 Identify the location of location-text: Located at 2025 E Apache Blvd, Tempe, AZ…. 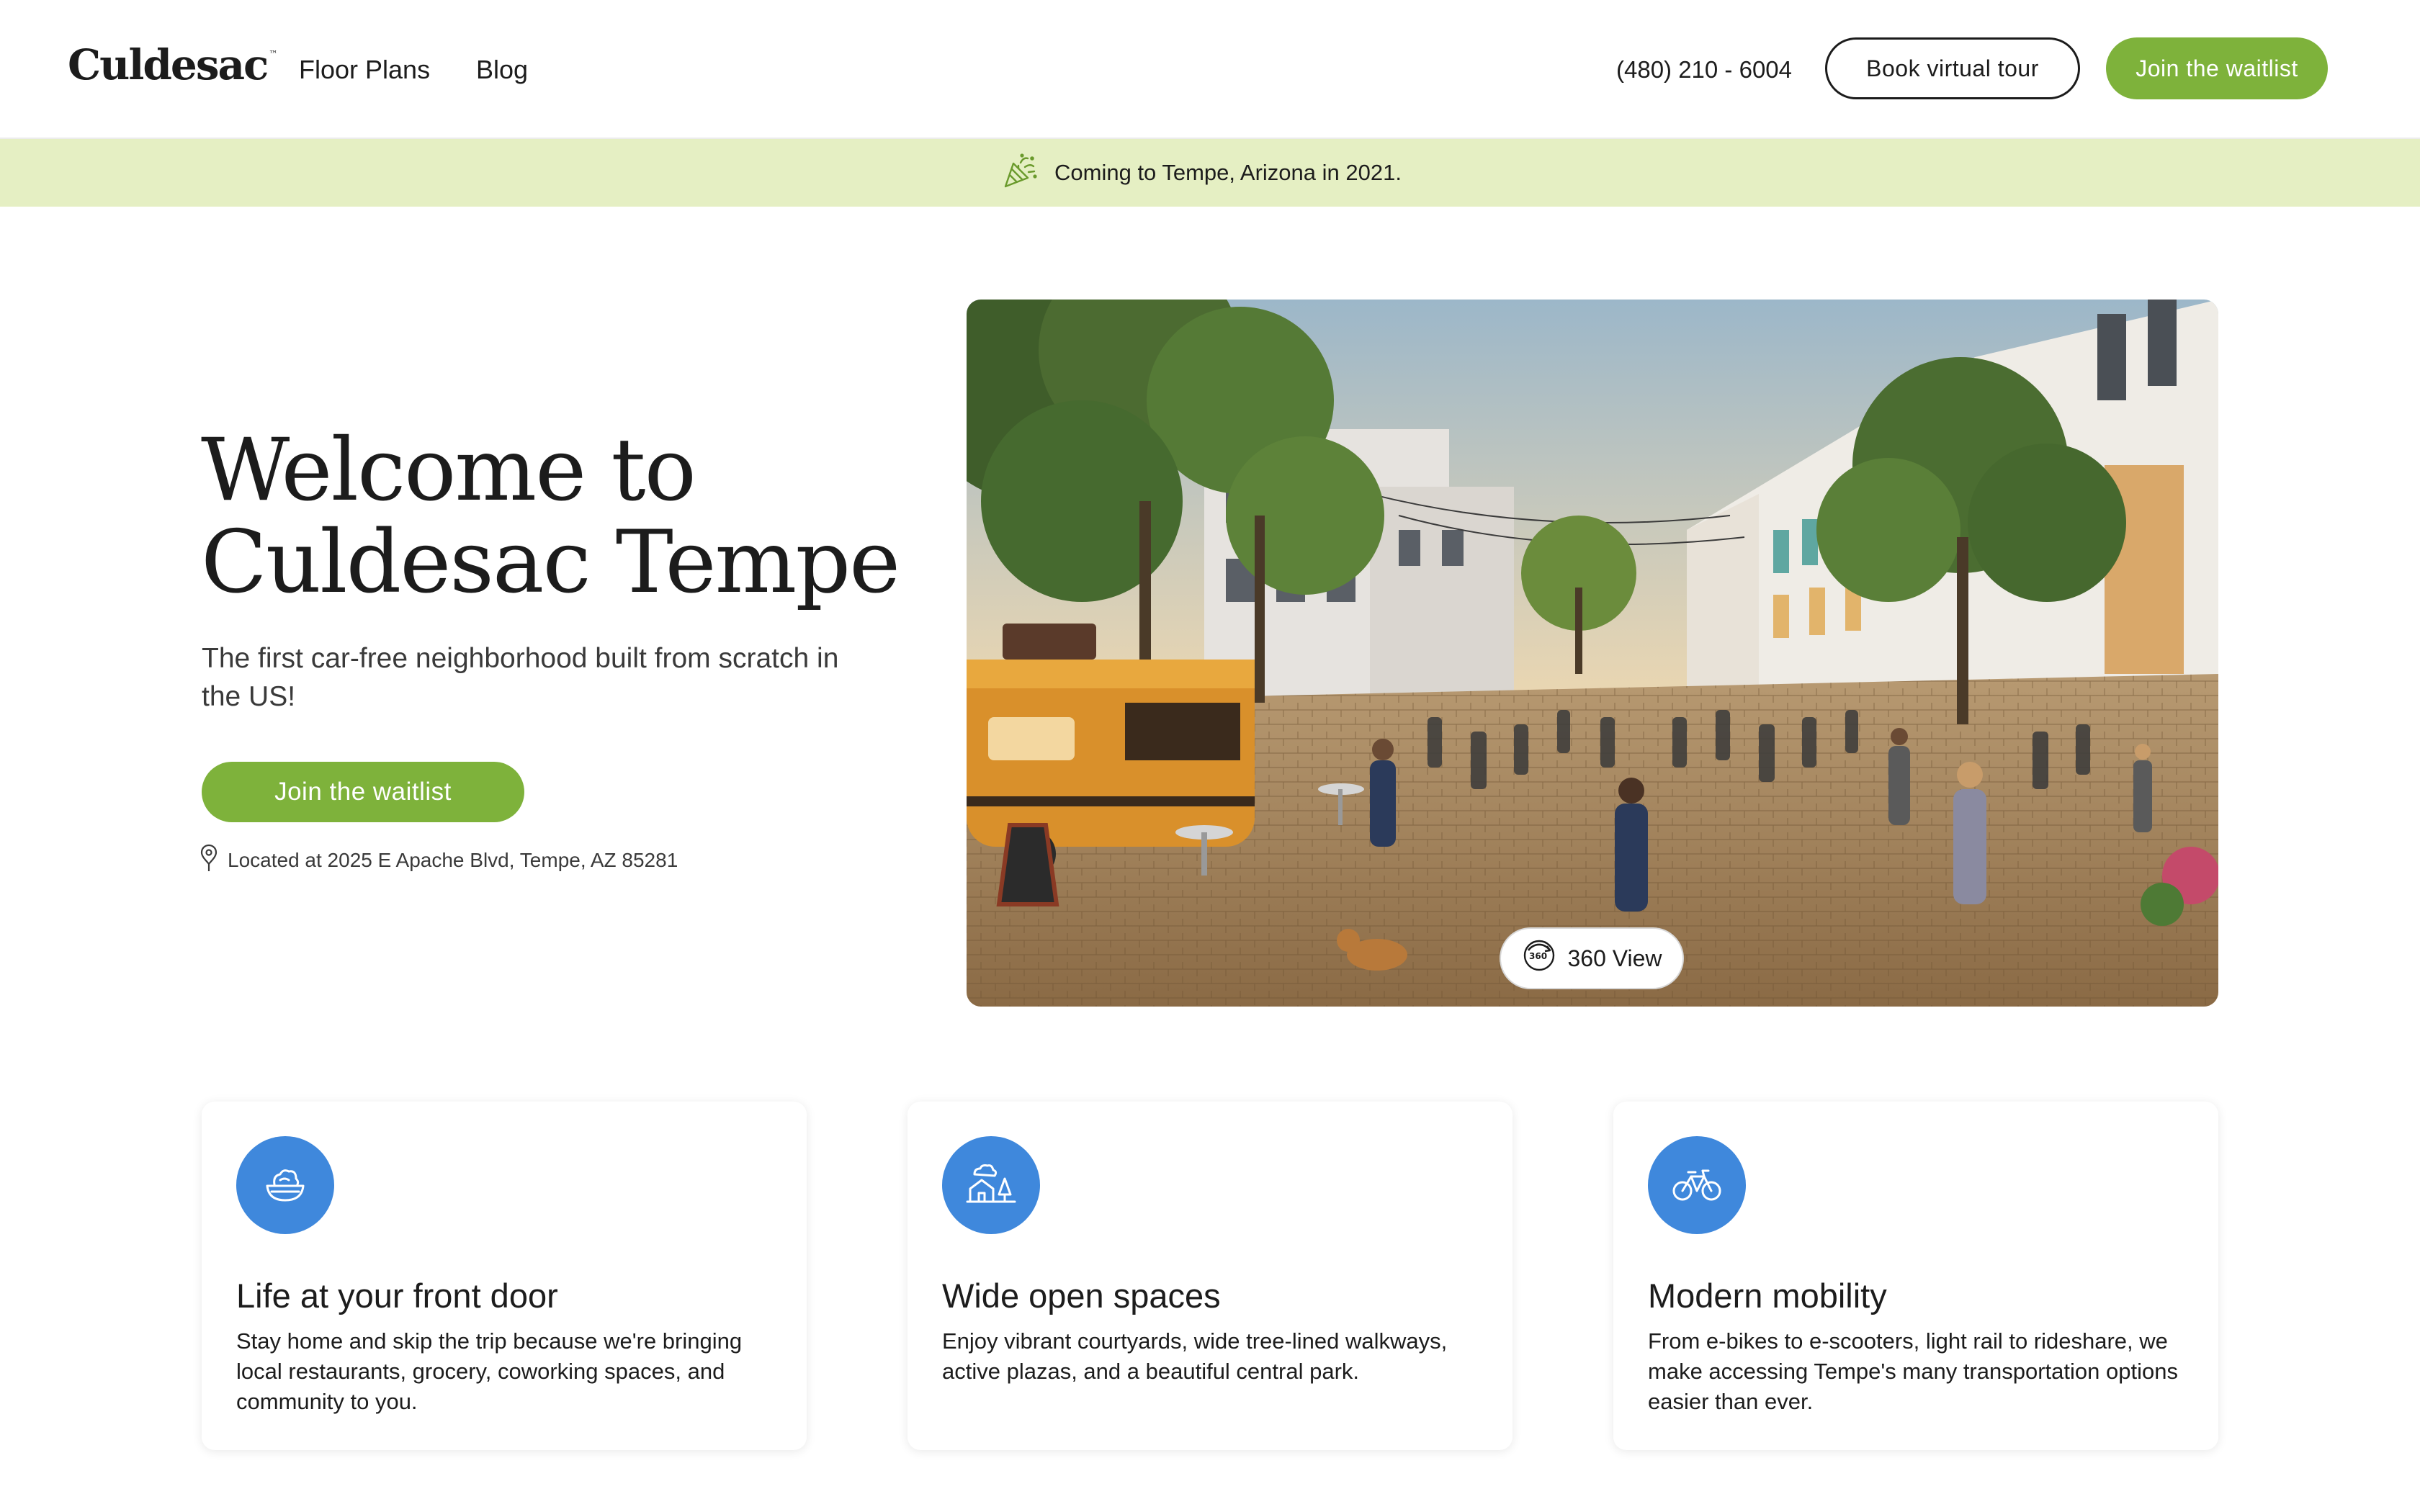
(453, 859).